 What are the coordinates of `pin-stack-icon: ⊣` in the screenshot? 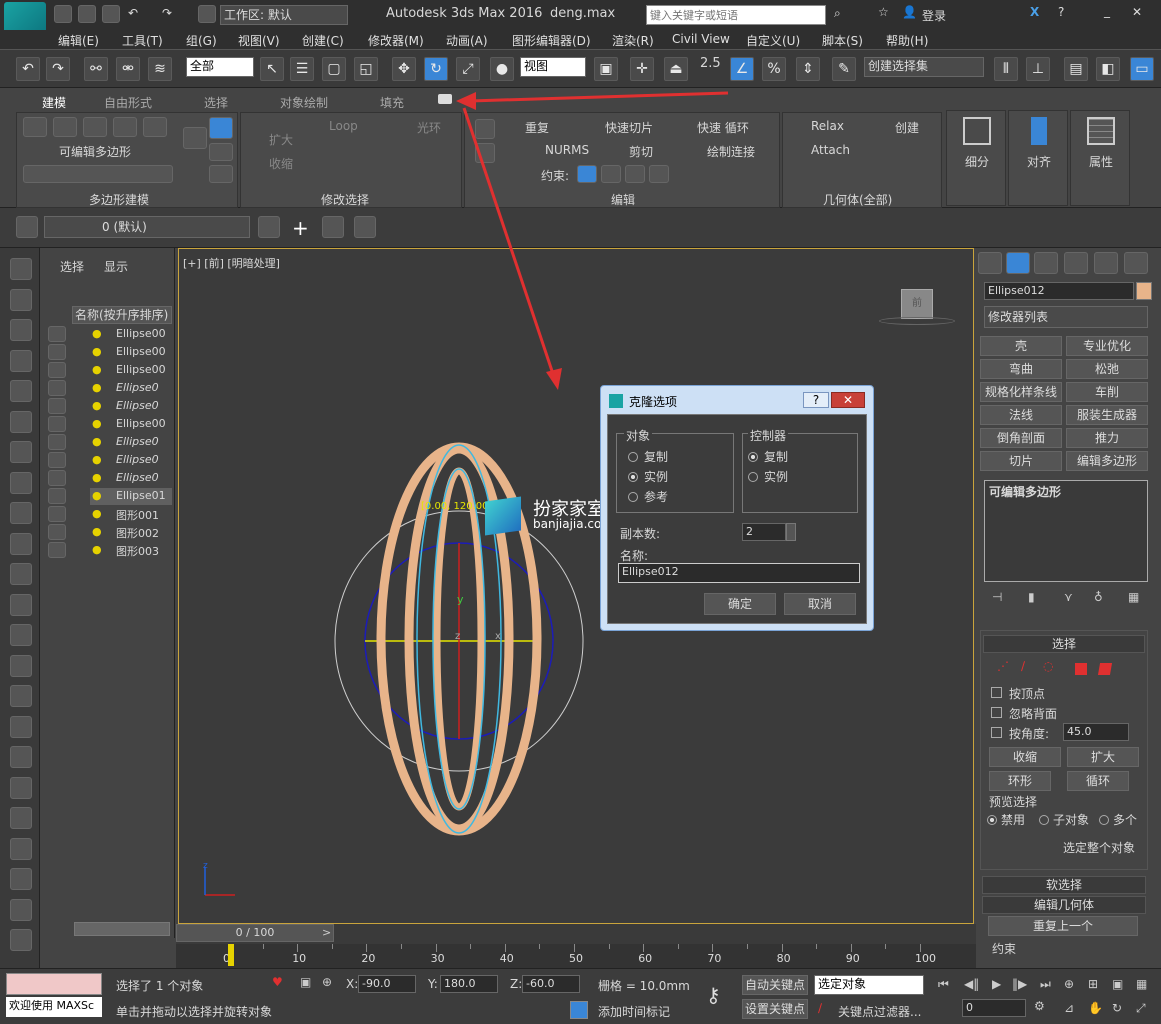 It's located at (997, 597).